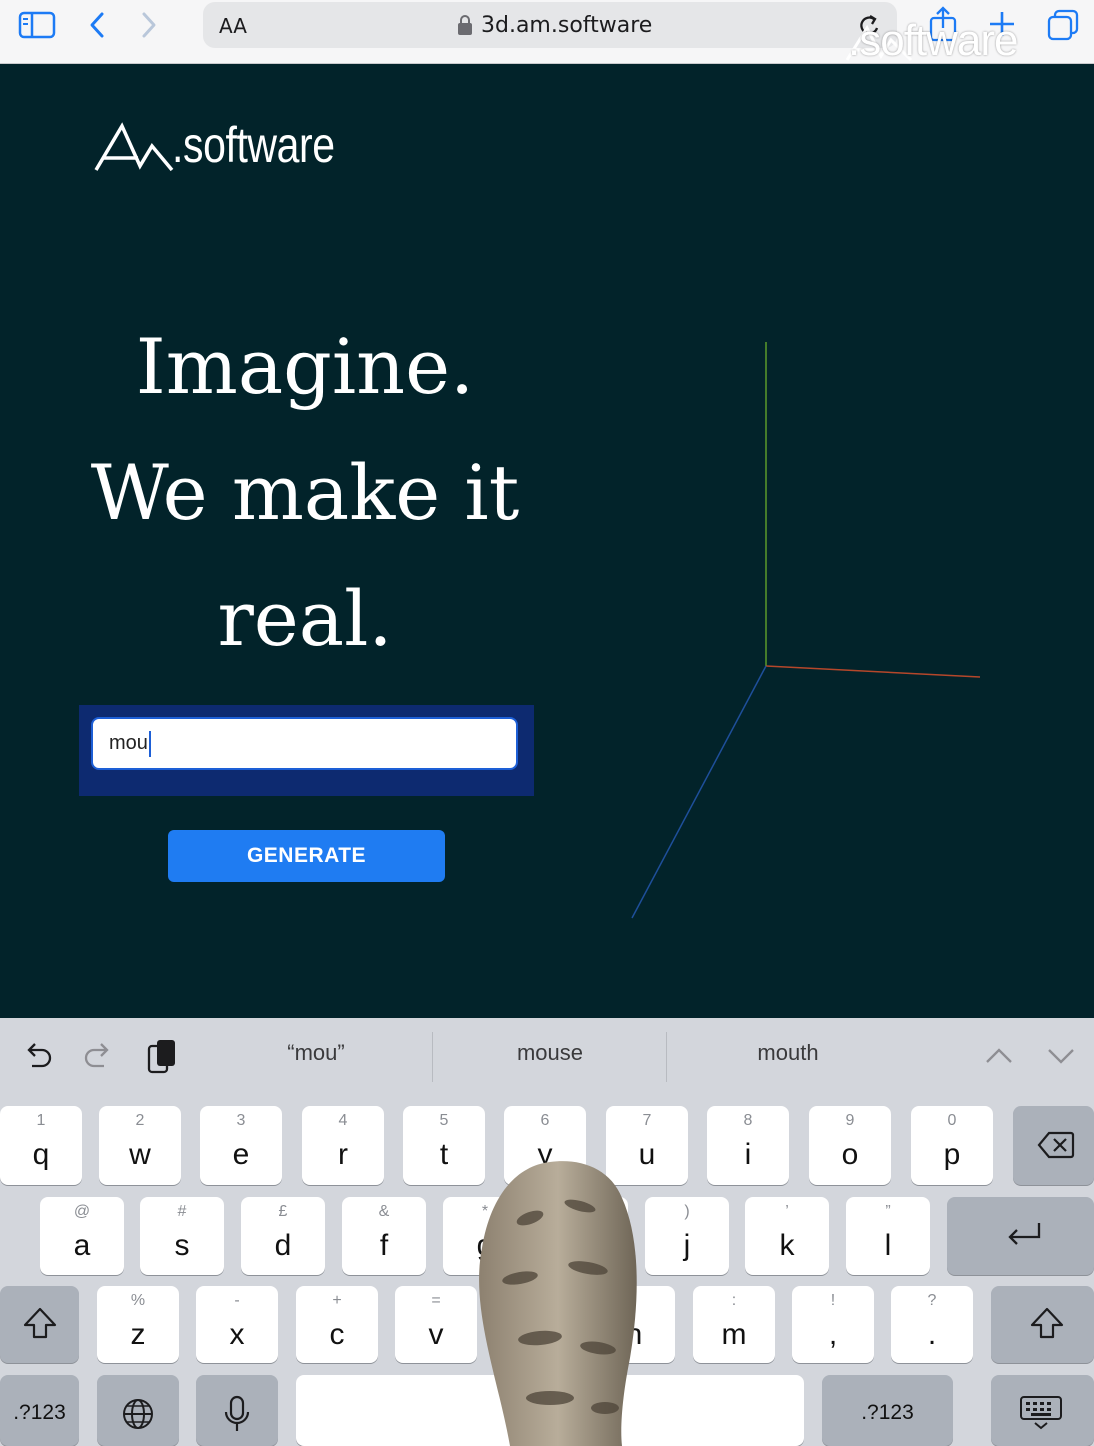  Describe the element at coordinates (810, 629) in the screenshot. I see `3d-axes-viewport` at that location.